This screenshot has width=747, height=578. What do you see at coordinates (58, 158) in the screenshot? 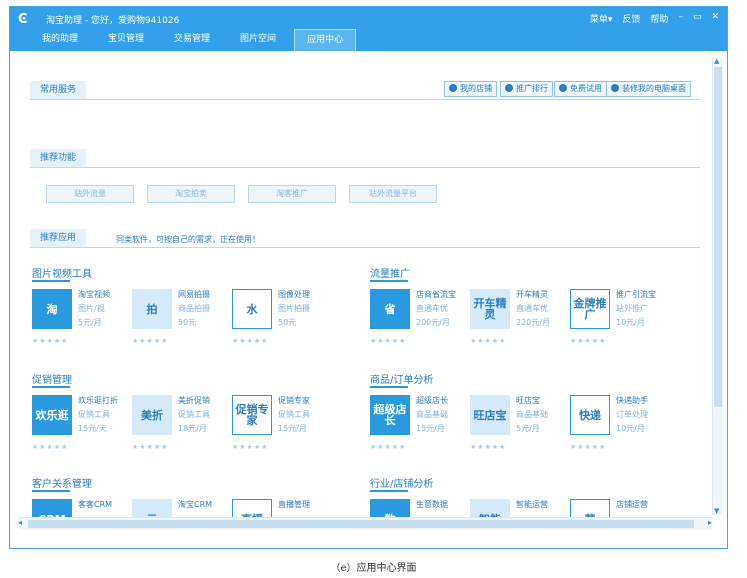
I see `recommended-features-header: 推荐功能` at bounding box center [58, 158].